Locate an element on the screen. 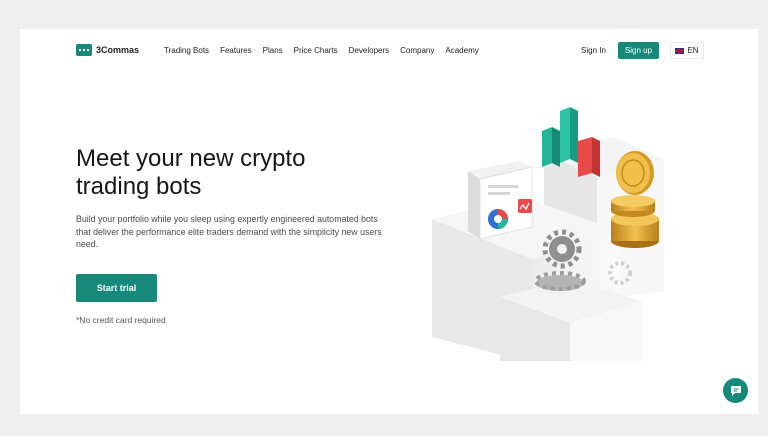 This screenshot has width=768, height=436. coin-stack-graphic is located at coordinates (635, 199).